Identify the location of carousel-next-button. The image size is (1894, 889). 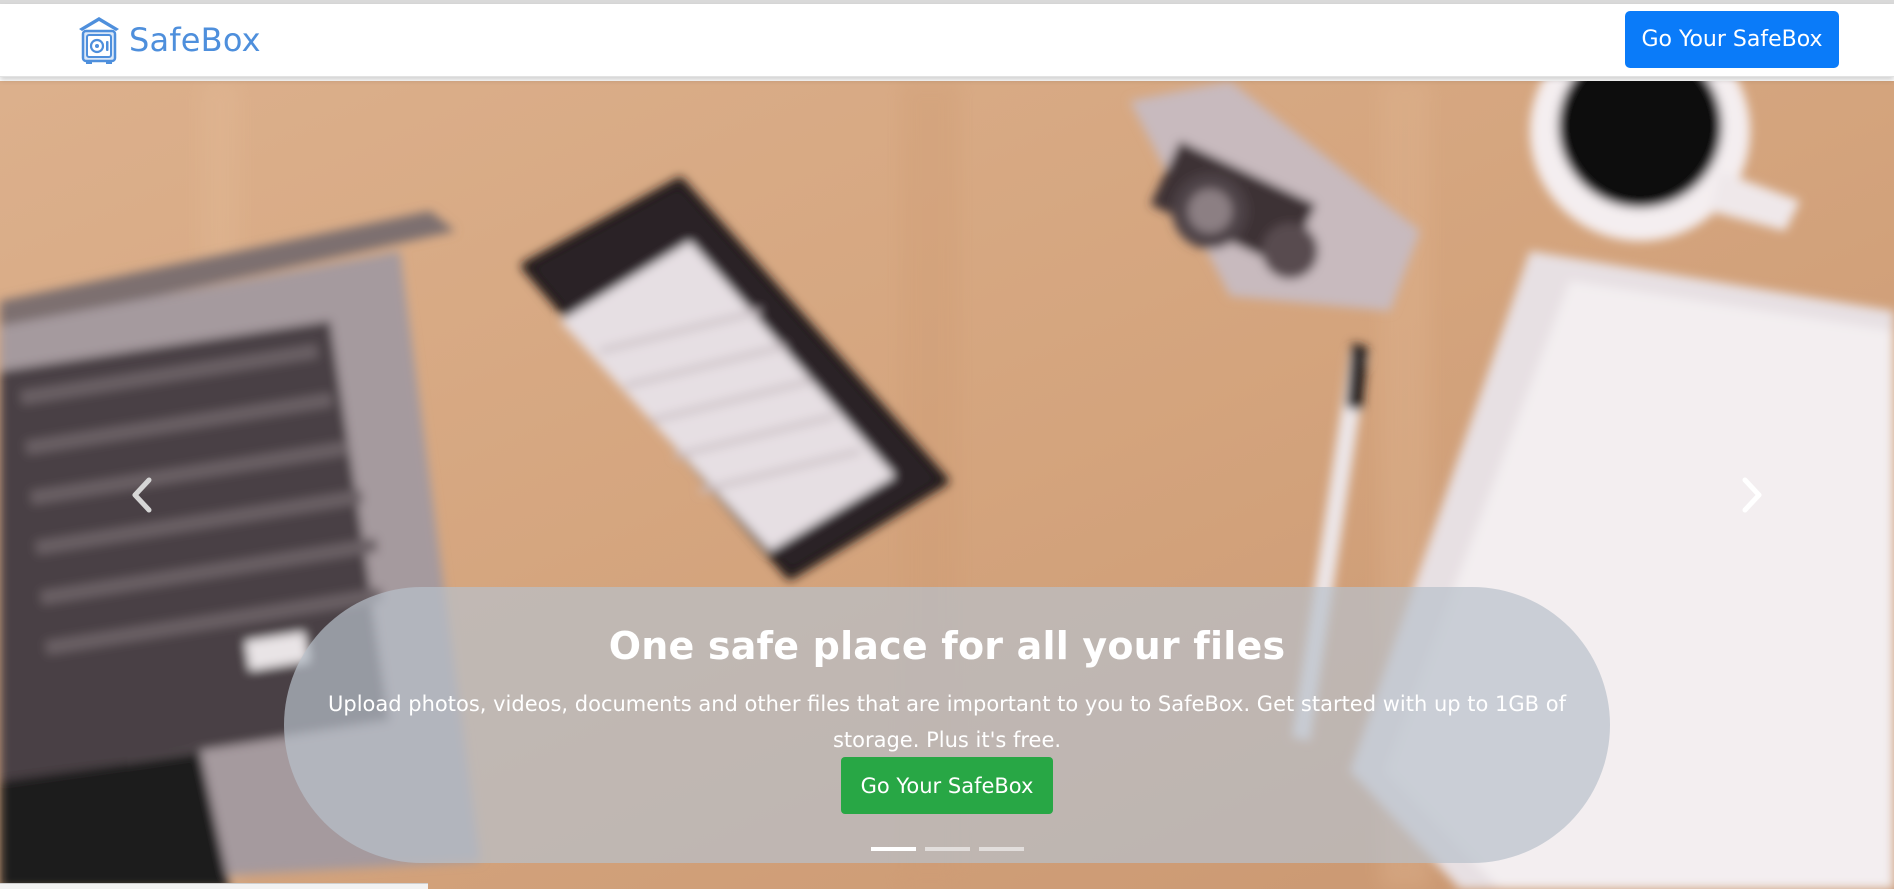
(1752, 495).